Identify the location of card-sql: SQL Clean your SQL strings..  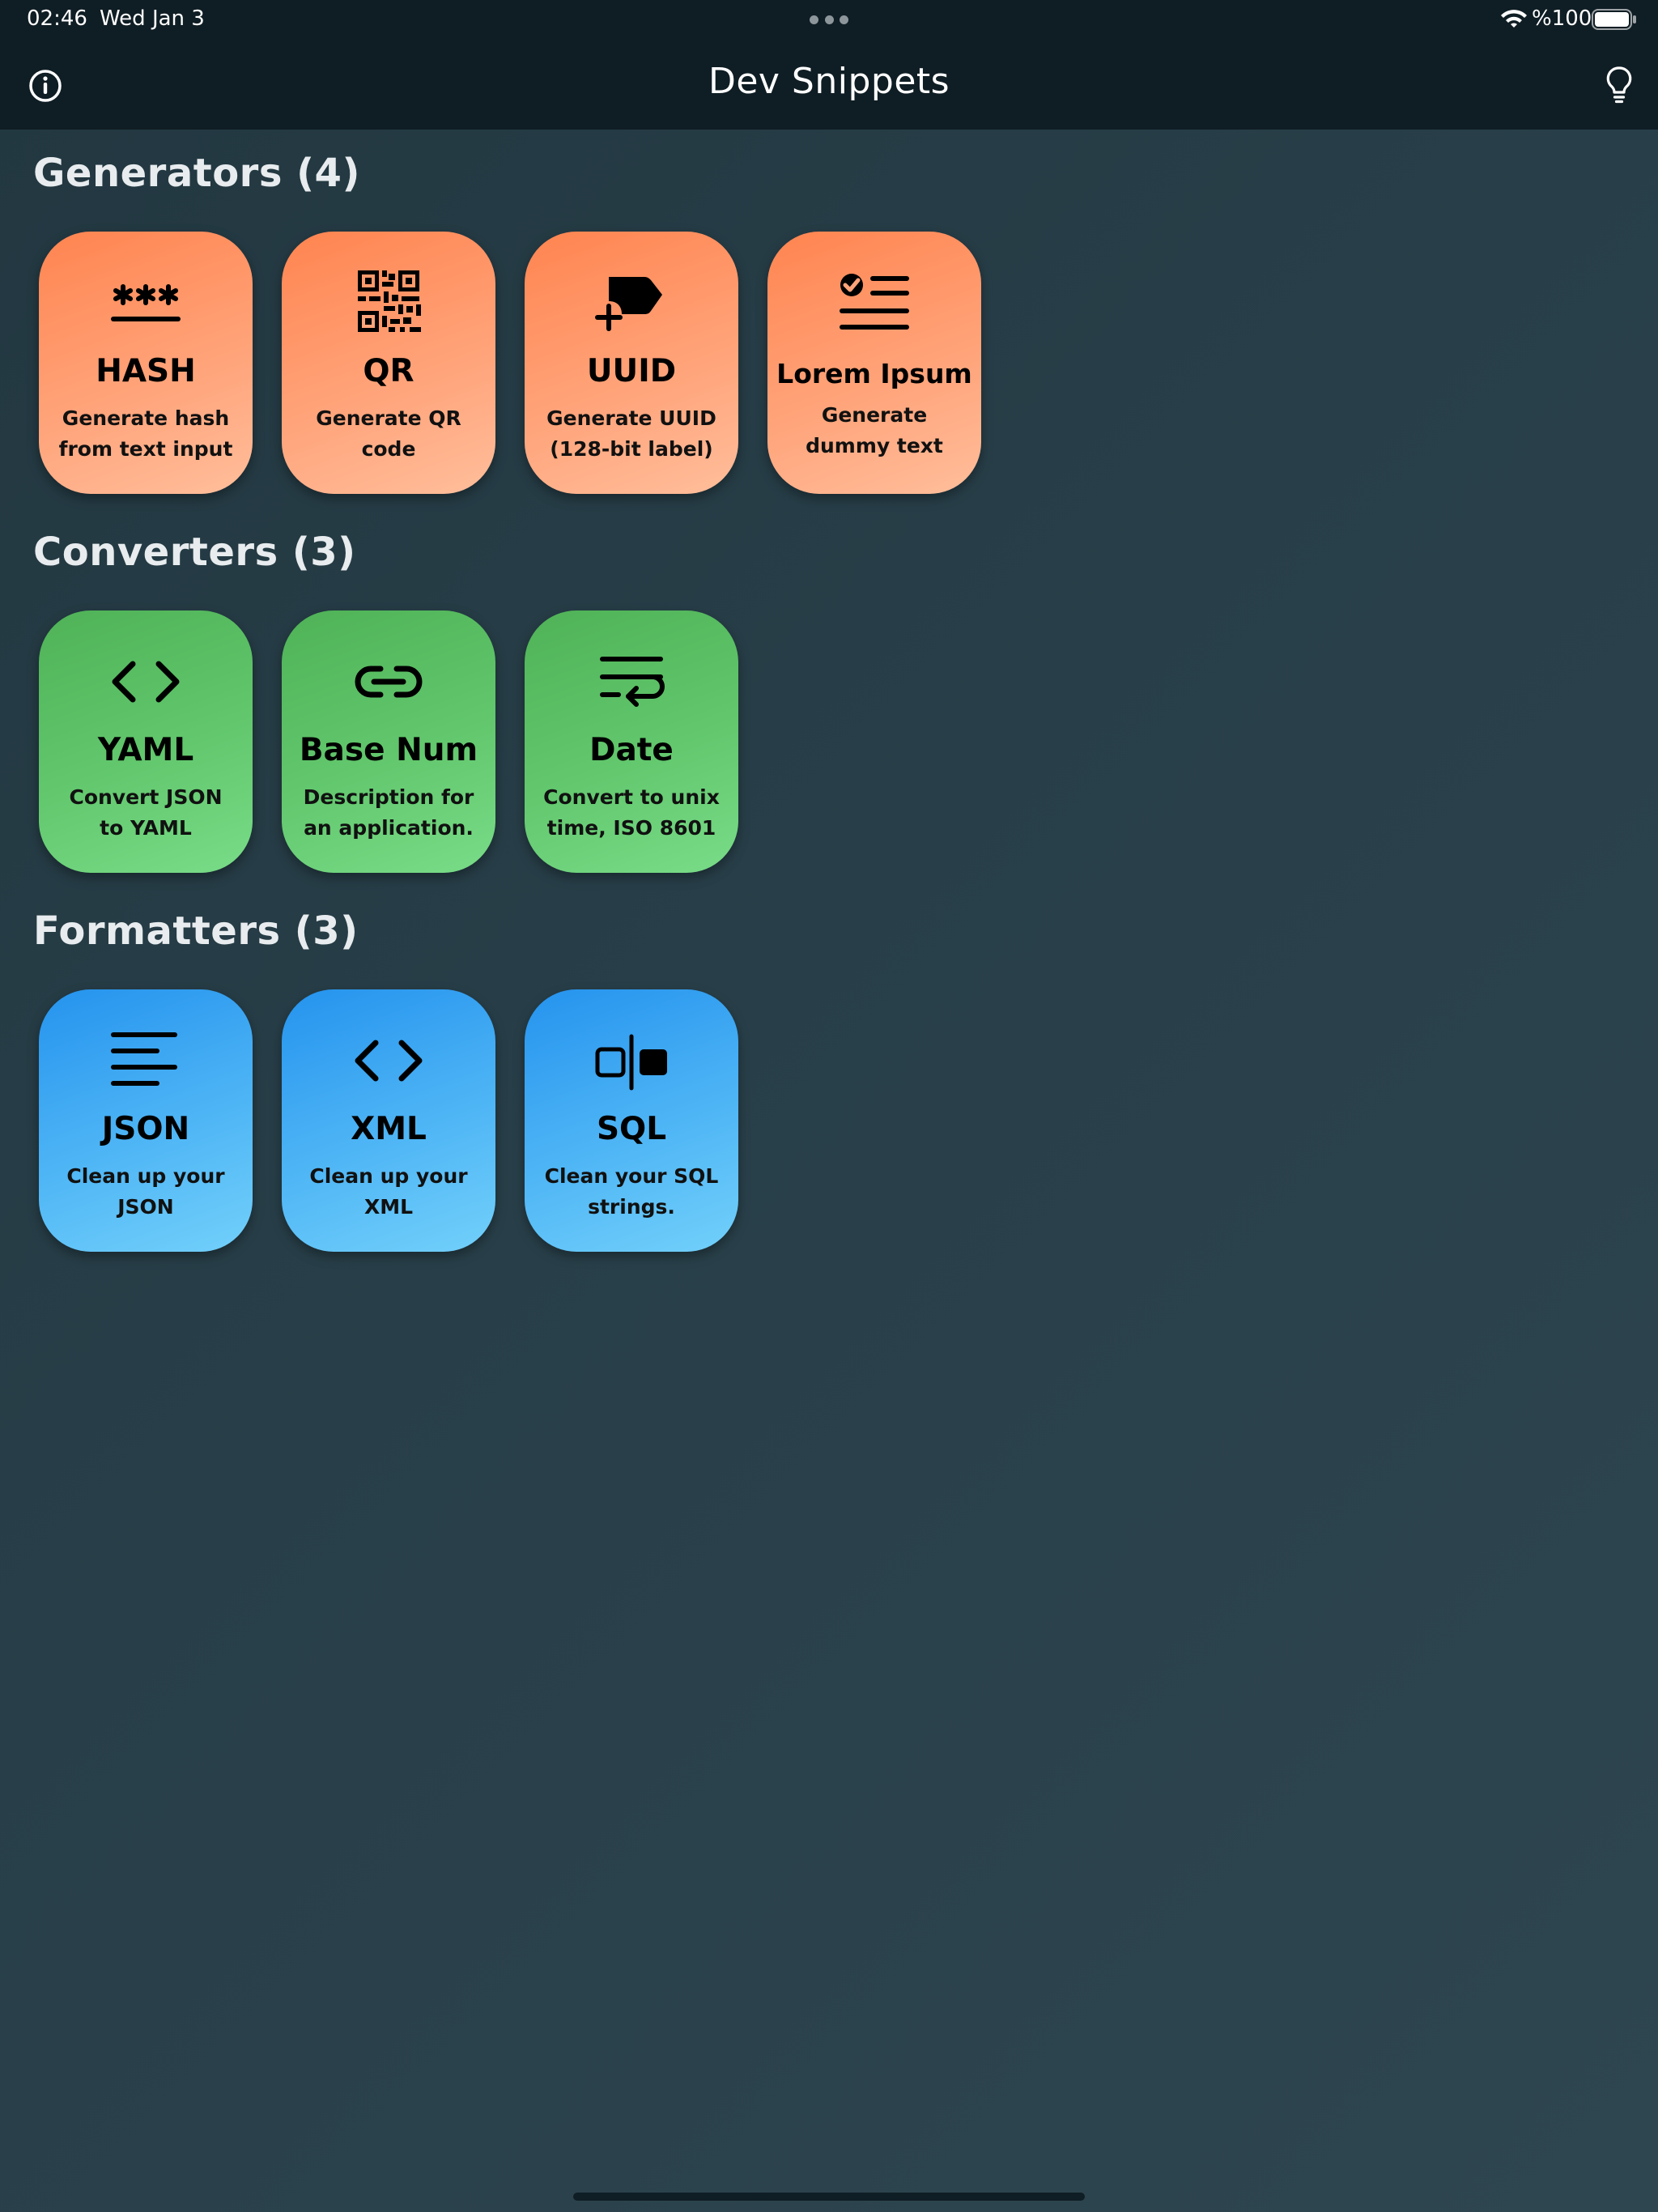
(631, 1121).